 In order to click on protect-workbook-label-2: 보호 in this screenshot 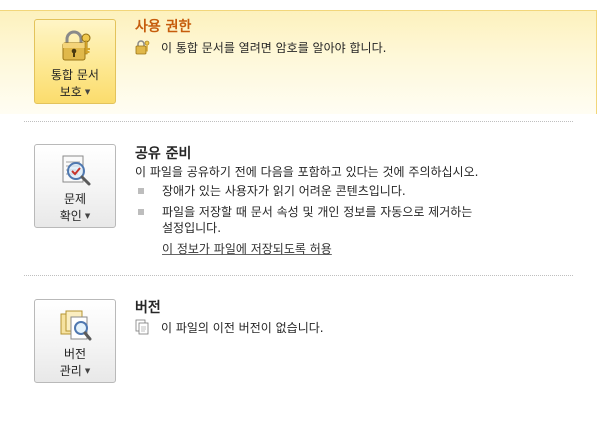, I will do `click(70, 92)`.